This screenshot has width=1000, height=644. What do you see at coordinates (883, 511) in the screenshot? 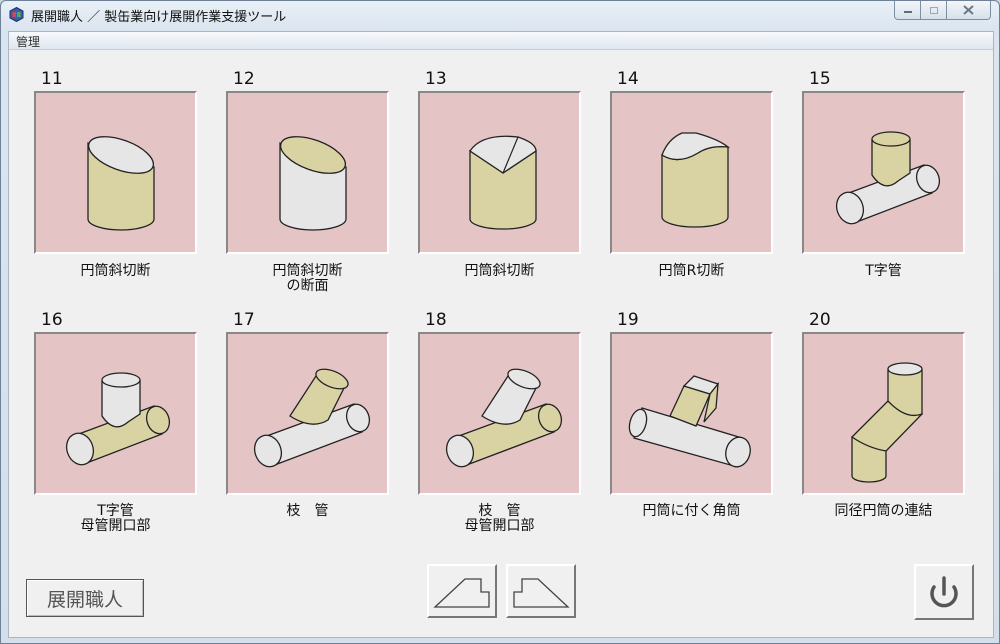
I see `tile-label: 同径円筒の連結` at bounding box center [883, 511].